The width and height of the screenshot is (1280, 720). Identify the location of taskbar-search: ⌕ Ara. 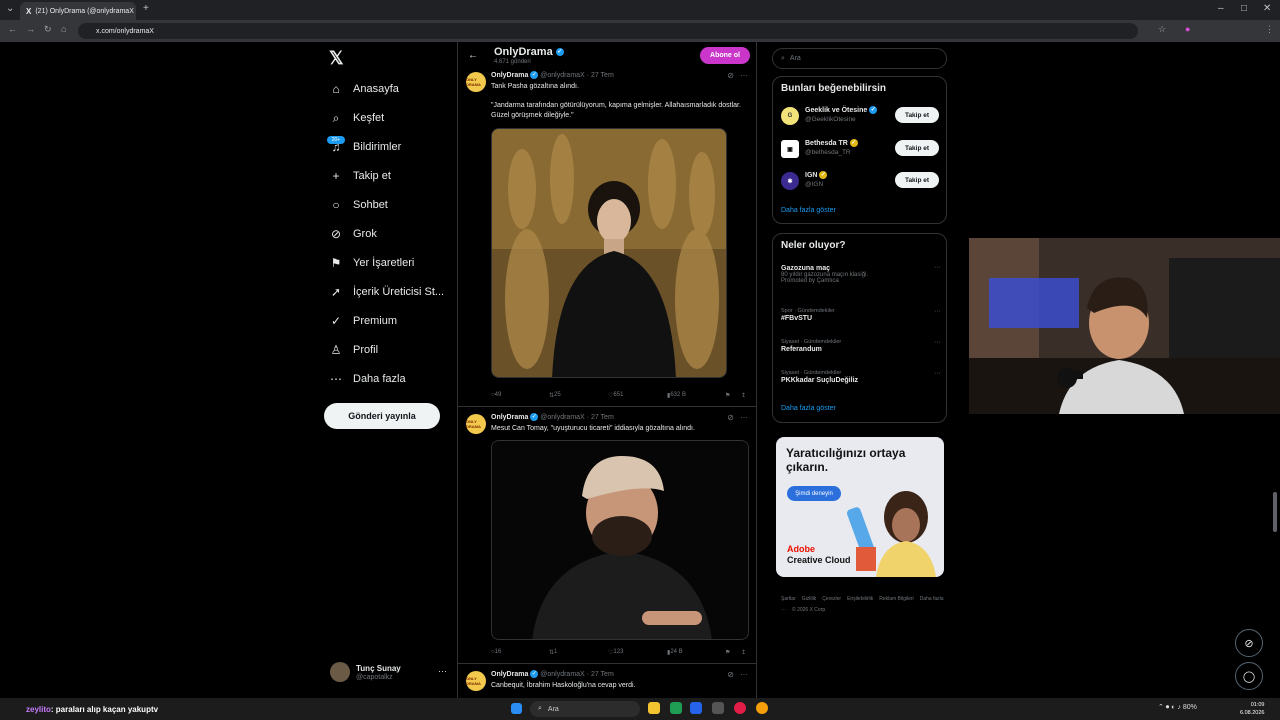
(585, 709).